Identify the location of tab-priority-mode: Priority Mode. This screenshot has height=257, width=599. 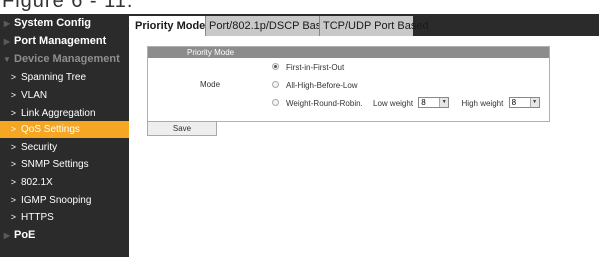
(167, 26).